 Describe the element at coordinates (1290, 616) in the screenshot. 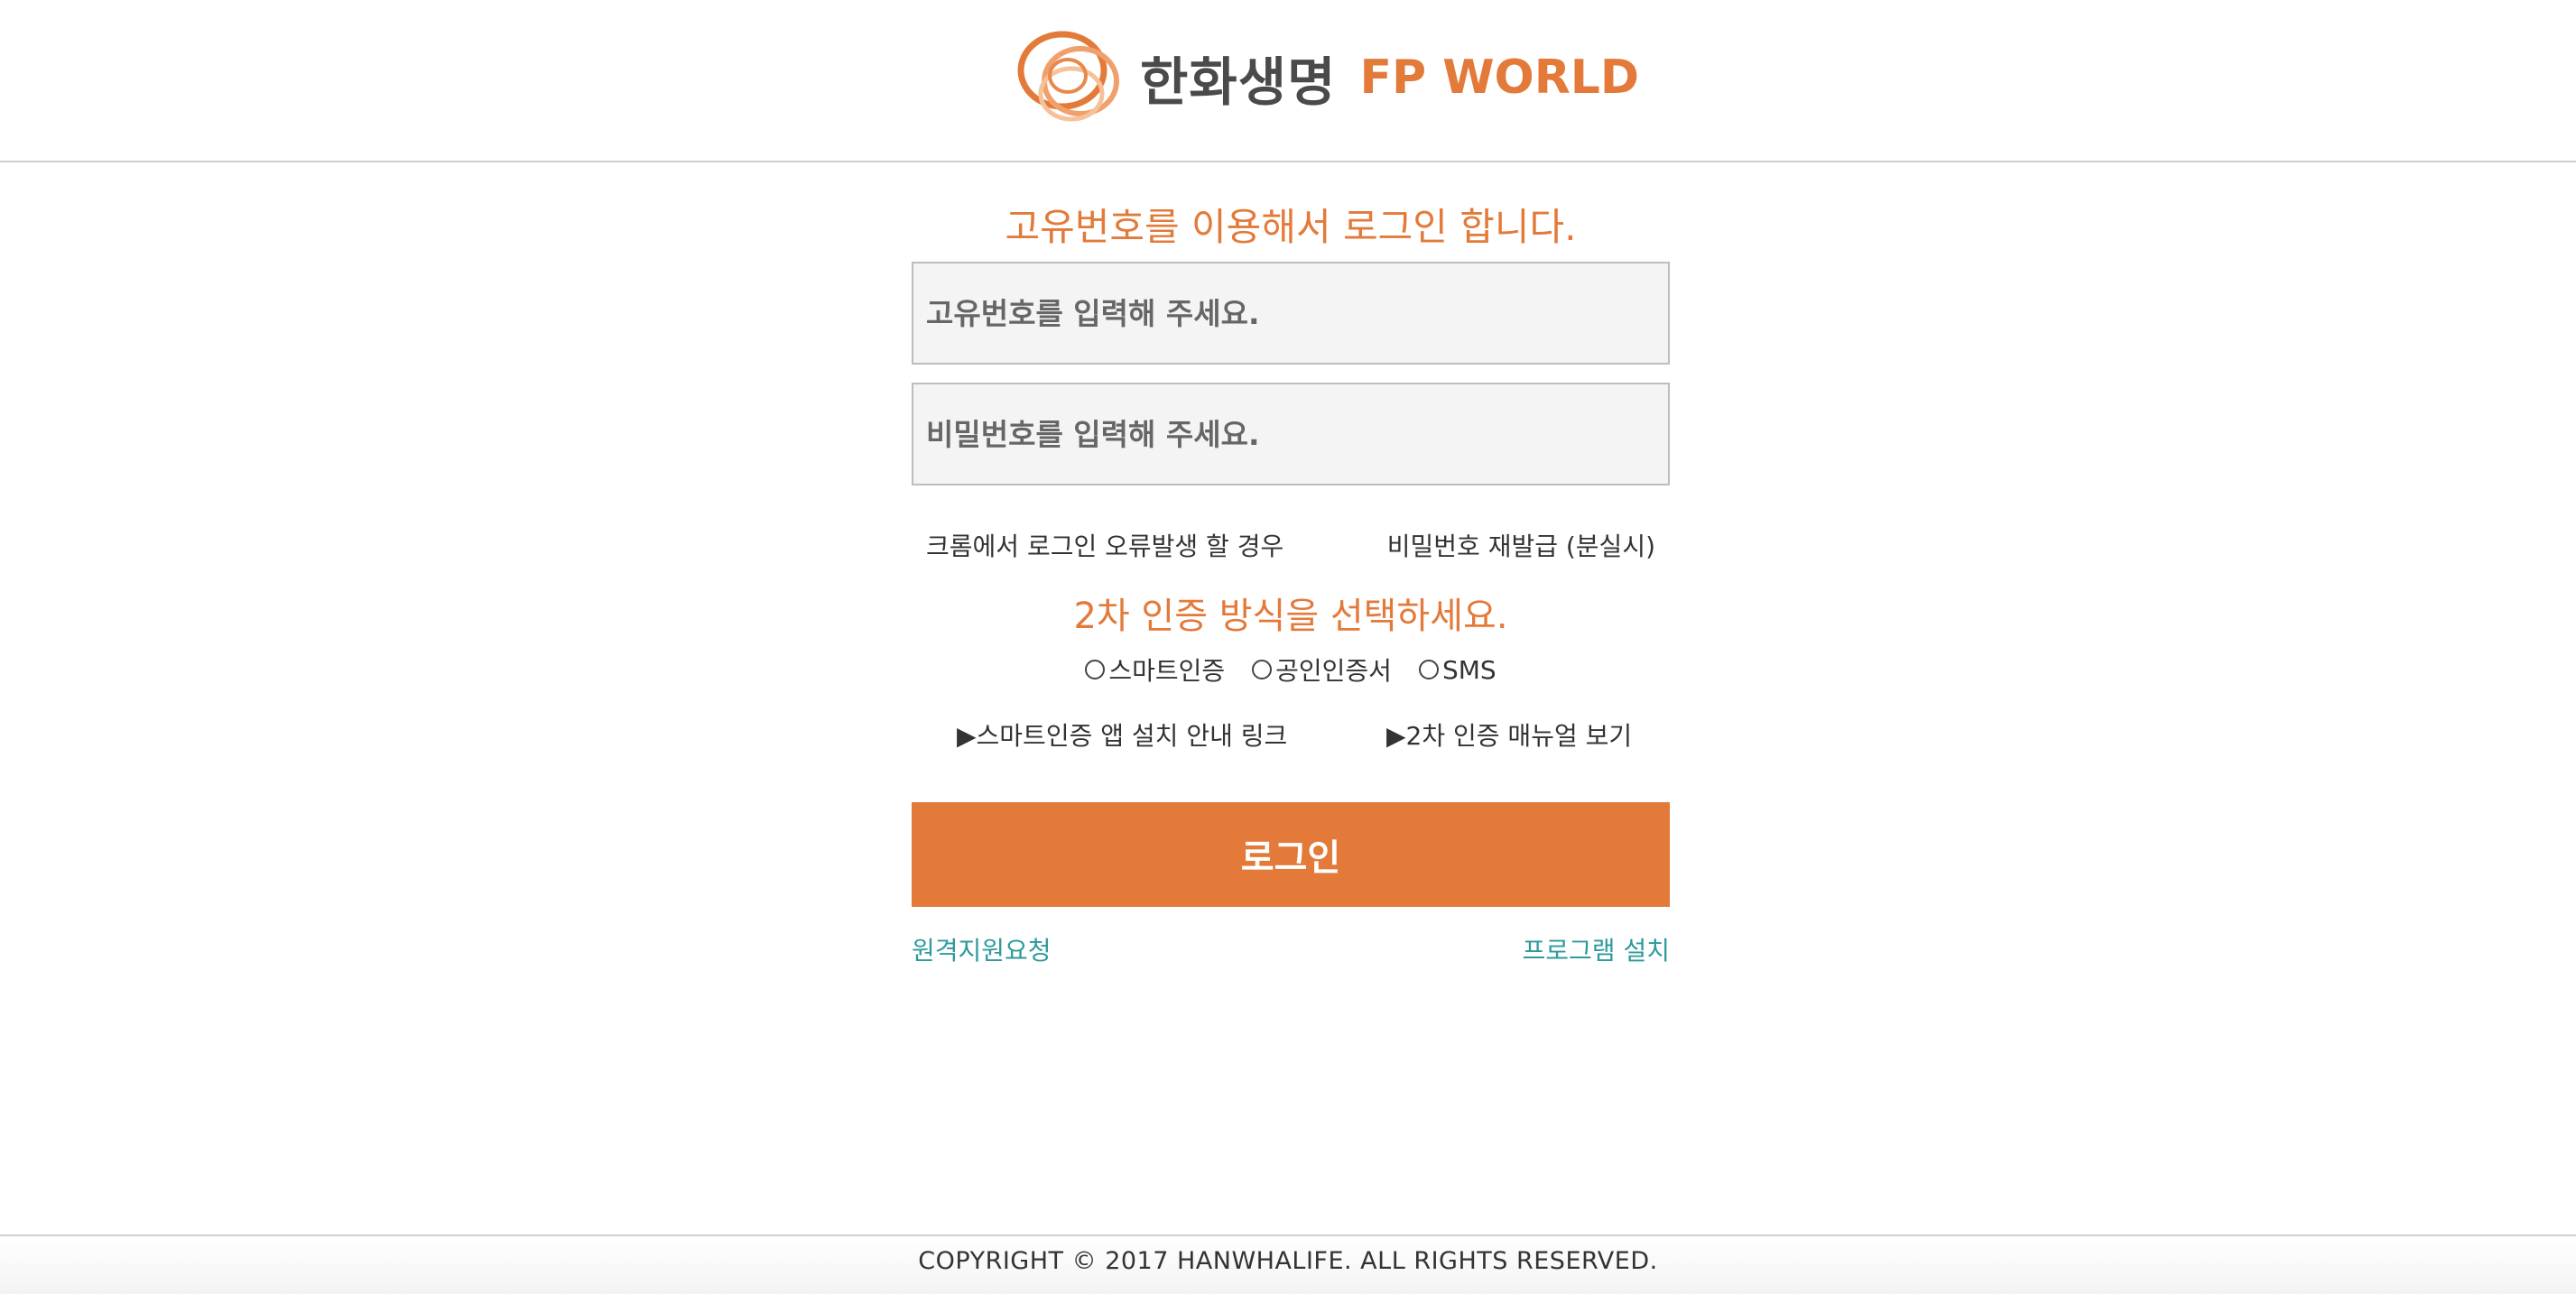

I see `auth-method-title: 2차 인증 방식을 선택하세요.` at that location.